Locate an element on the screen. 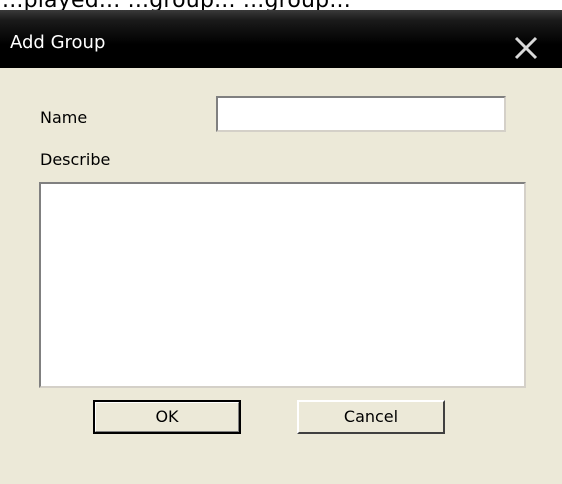  describe-label: Describe is located at coordinates (75, 159).